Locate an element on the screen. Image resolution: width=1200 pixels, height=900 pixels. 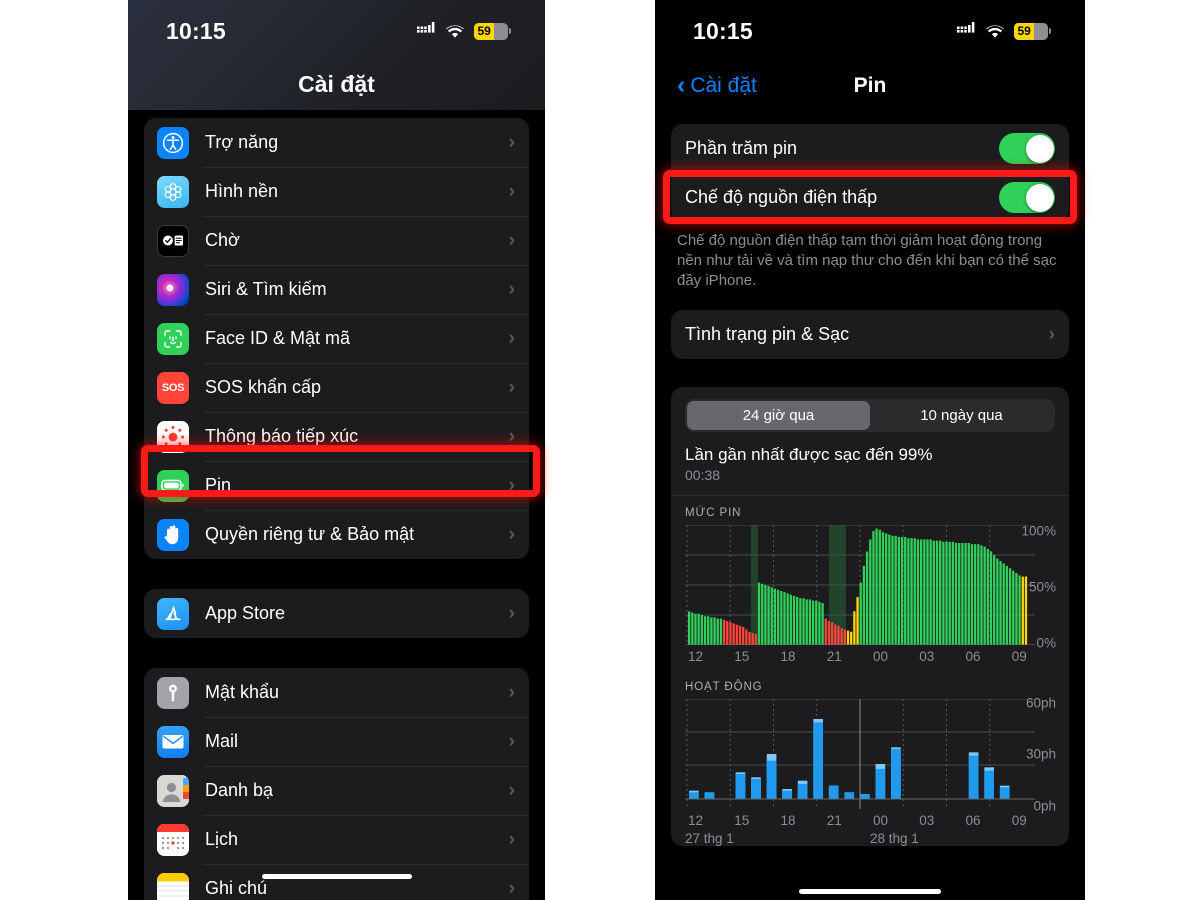
sidebar-item-accessibility: Trợ năng › is located at coordinates (336, 142).